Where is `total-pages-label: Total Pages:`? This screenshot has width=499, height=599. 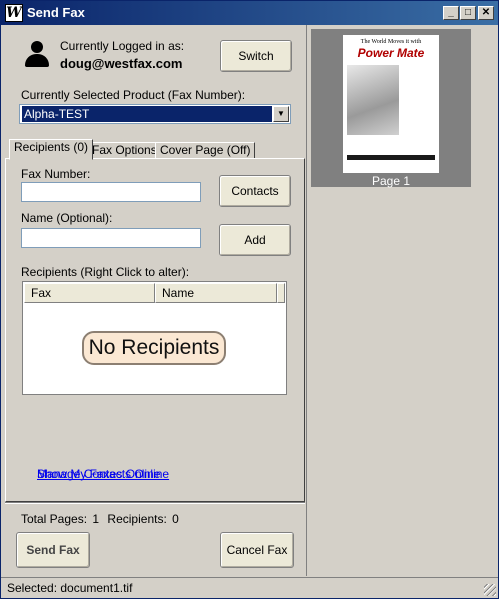 total-pages-label: Total Pages: is located at coordinates (54, 519).